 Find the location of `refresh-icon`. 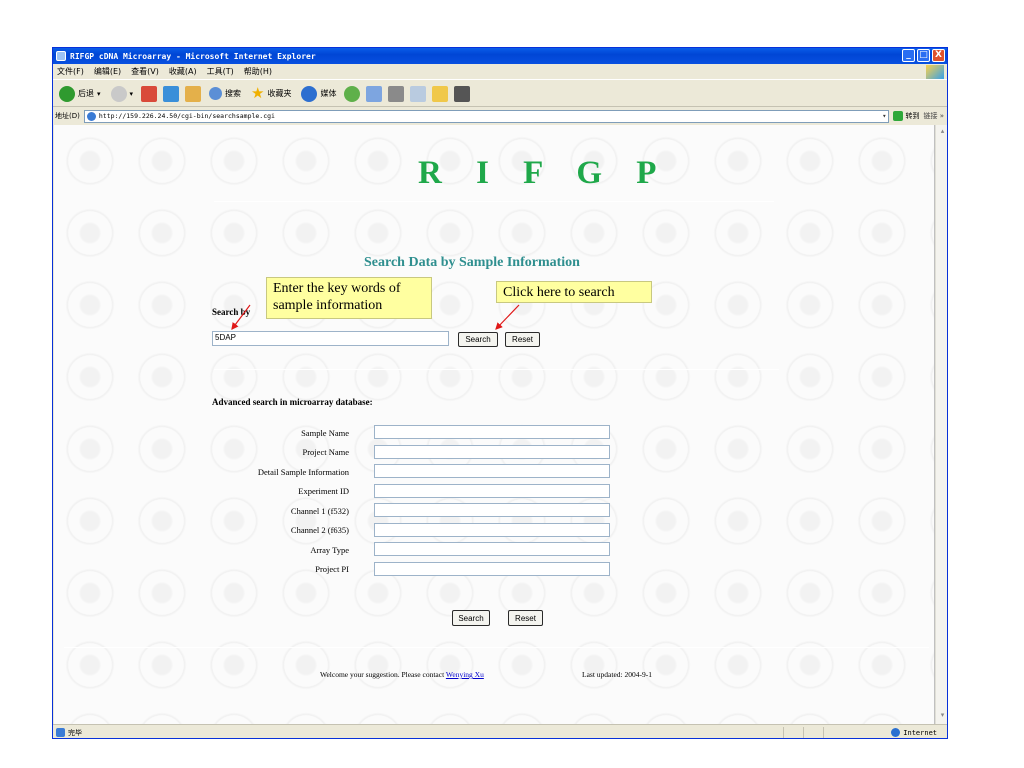

refresh-icon is located at coordinates (171, 93).